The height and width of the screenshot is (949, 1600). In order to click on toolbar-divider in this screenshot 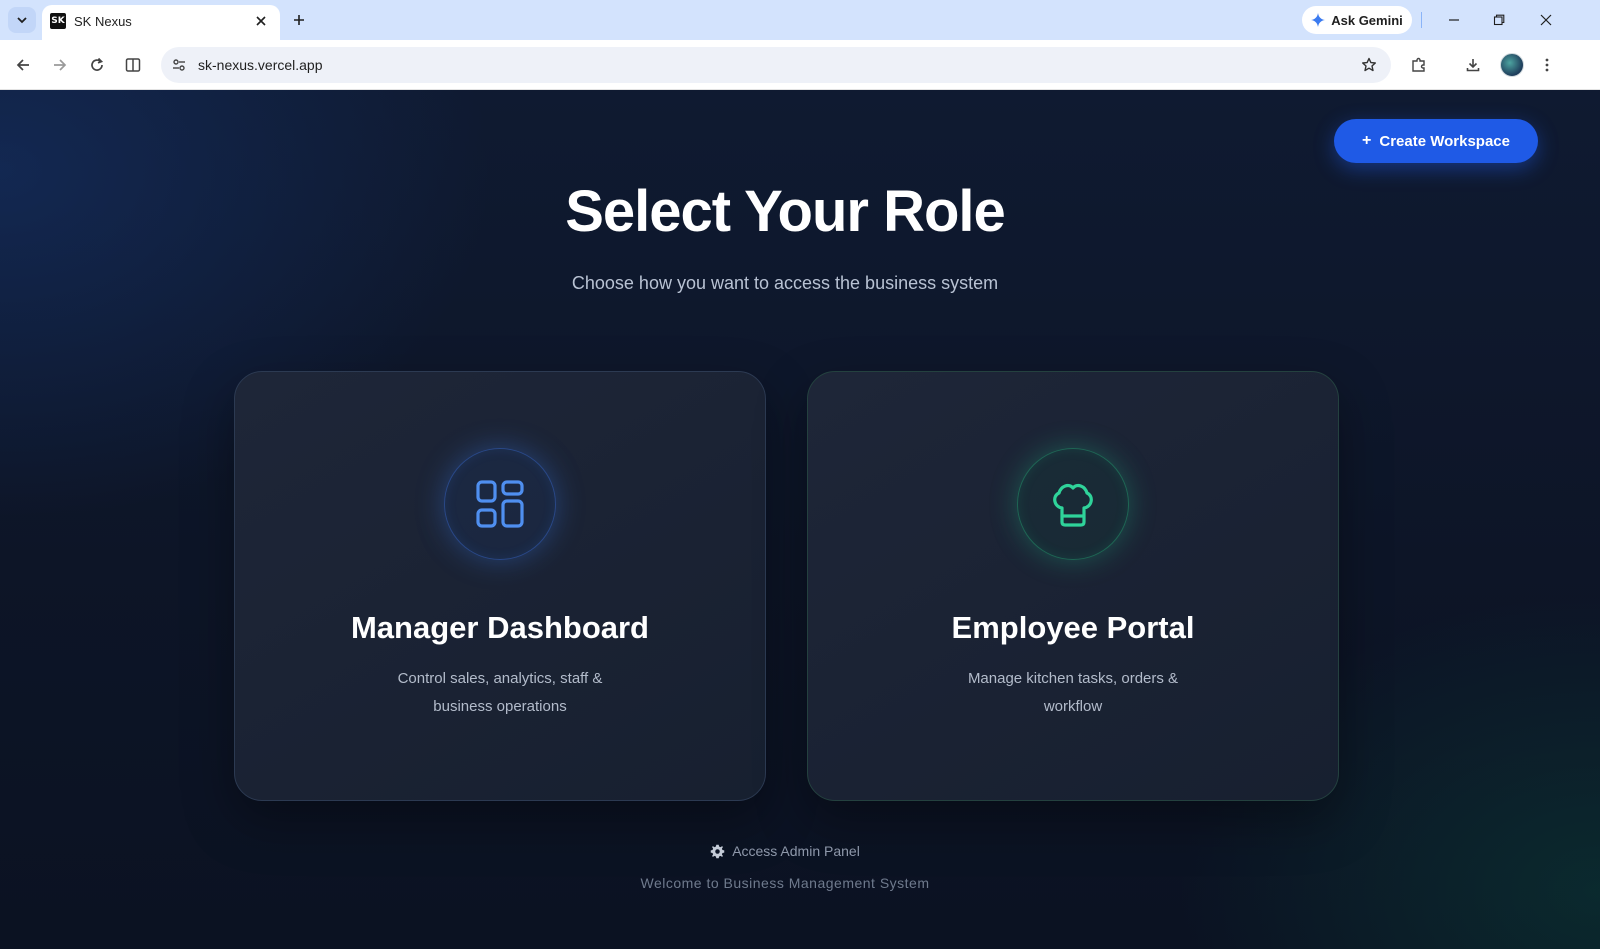, I will do `click(1421, 20)`.